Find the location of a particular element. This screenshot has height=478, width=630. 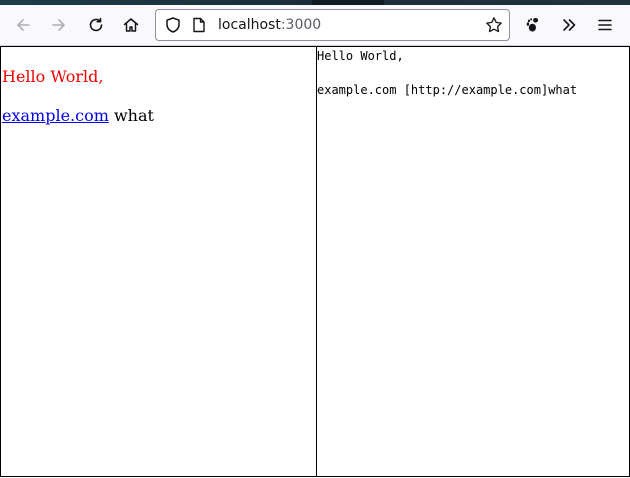

url-port: :3000 is located at coordinates (301, 25).